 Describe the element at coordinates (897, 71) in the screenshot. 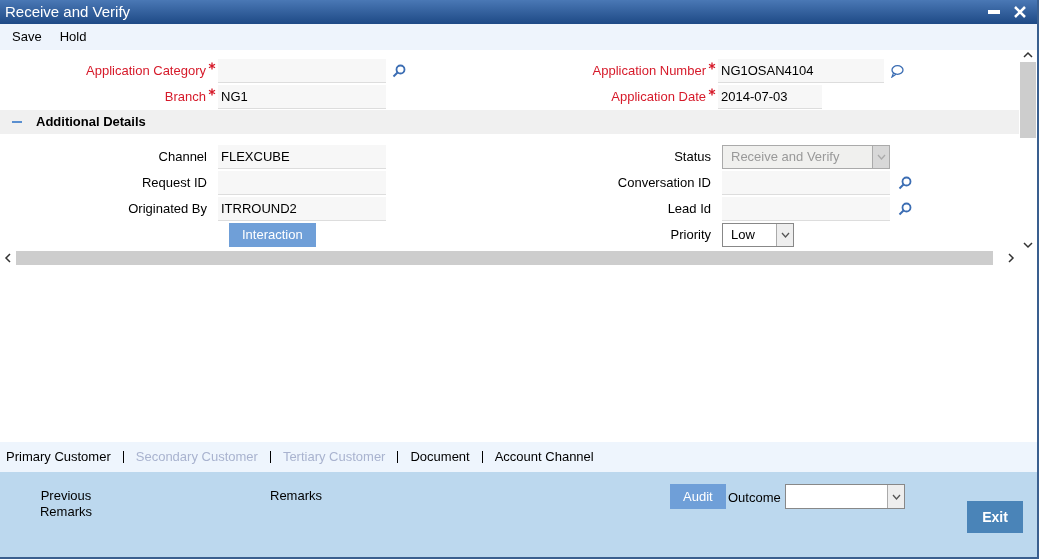

I see `speech-bubble-icon` at that location.